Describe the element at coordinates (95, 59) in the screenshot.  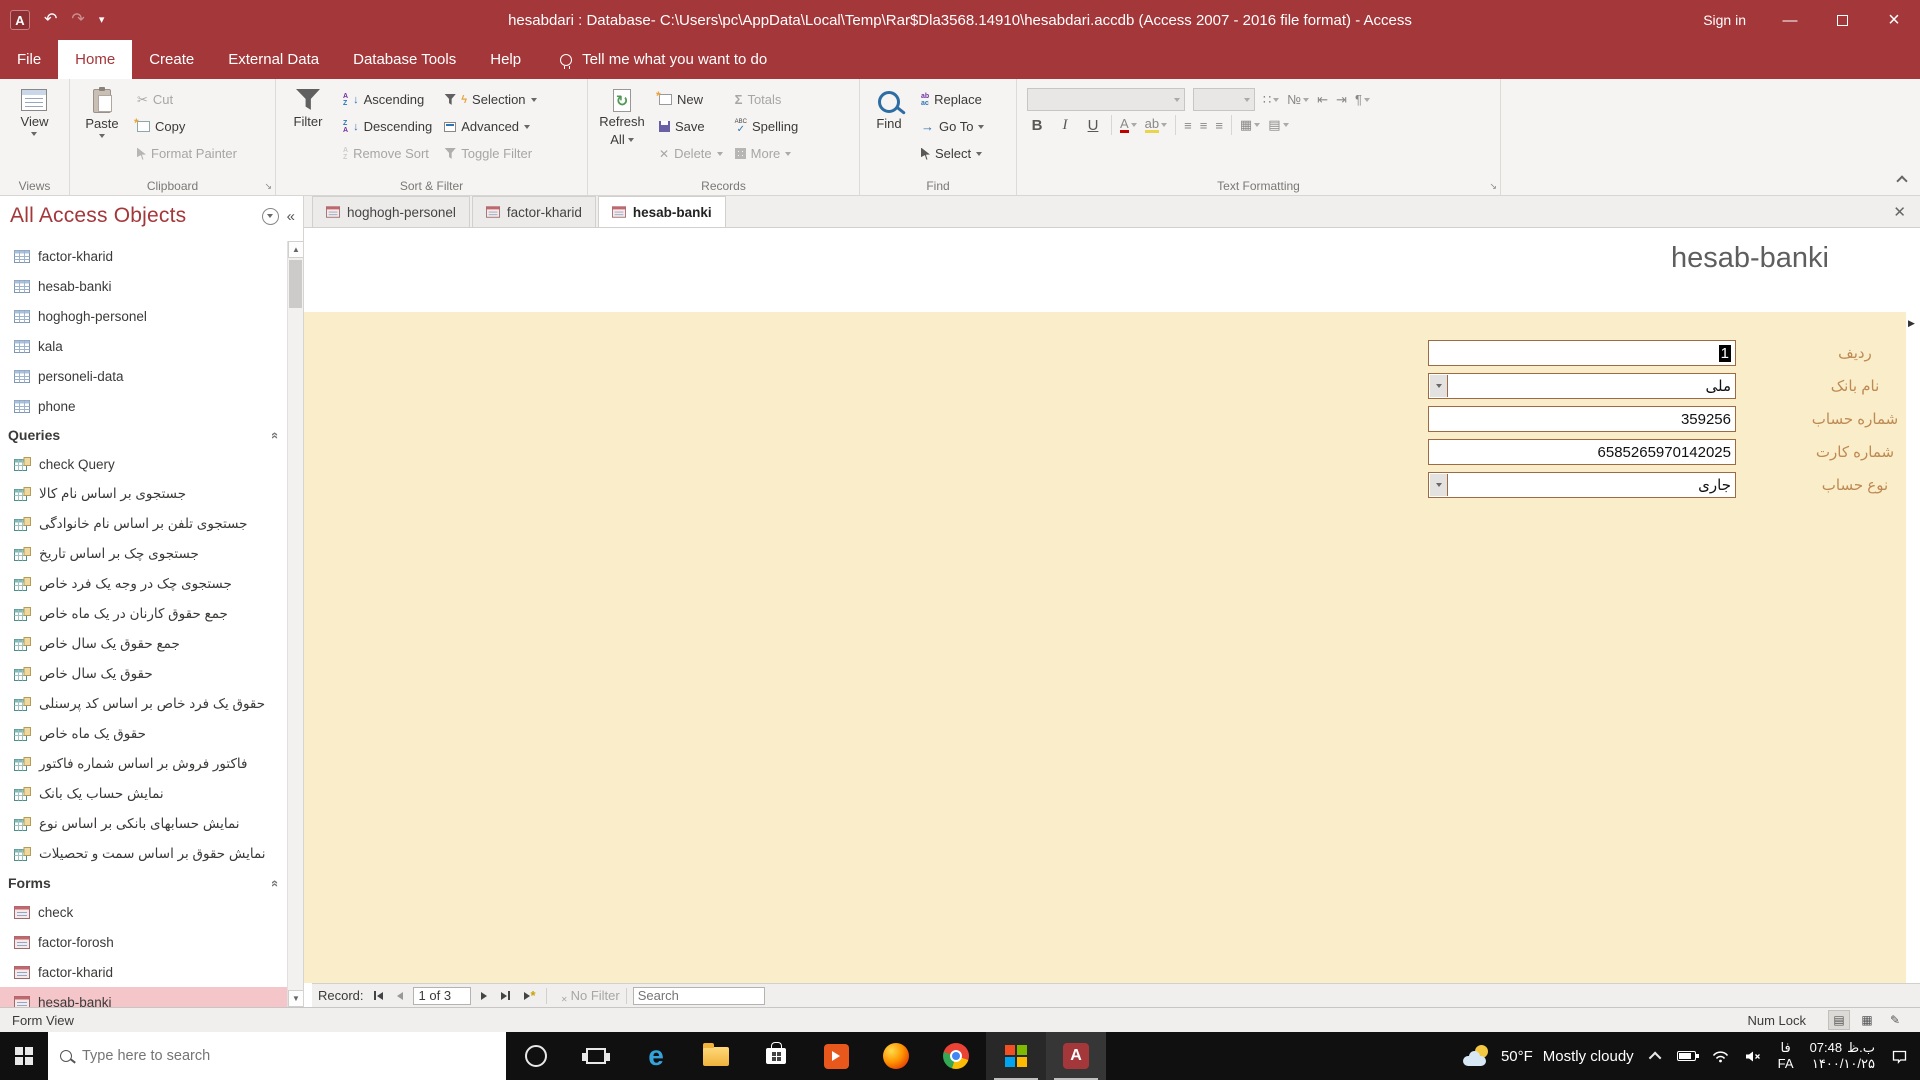
I see `ribbon-tab: Home` at that location.